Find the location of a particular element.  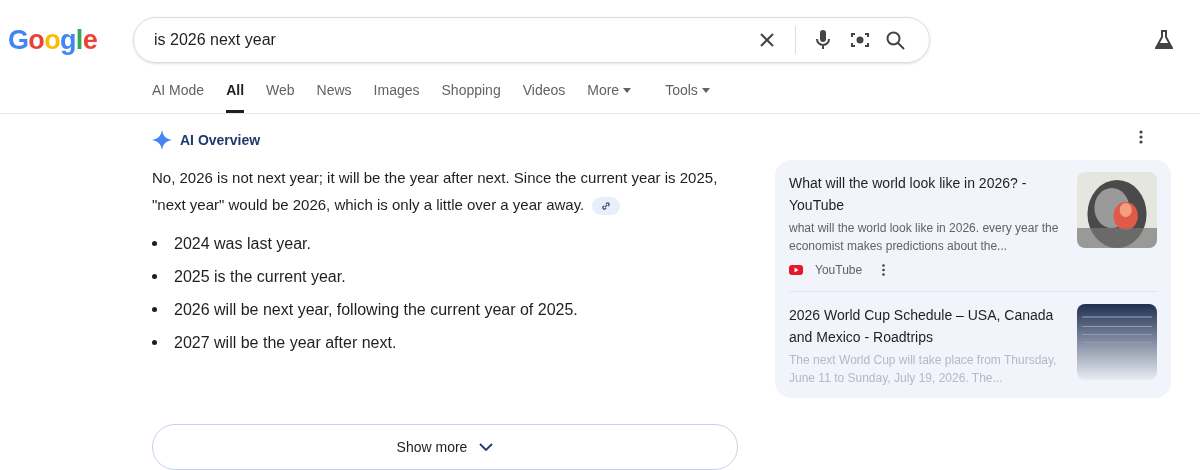

tab: Shopping is located at coordinates (471, 92).